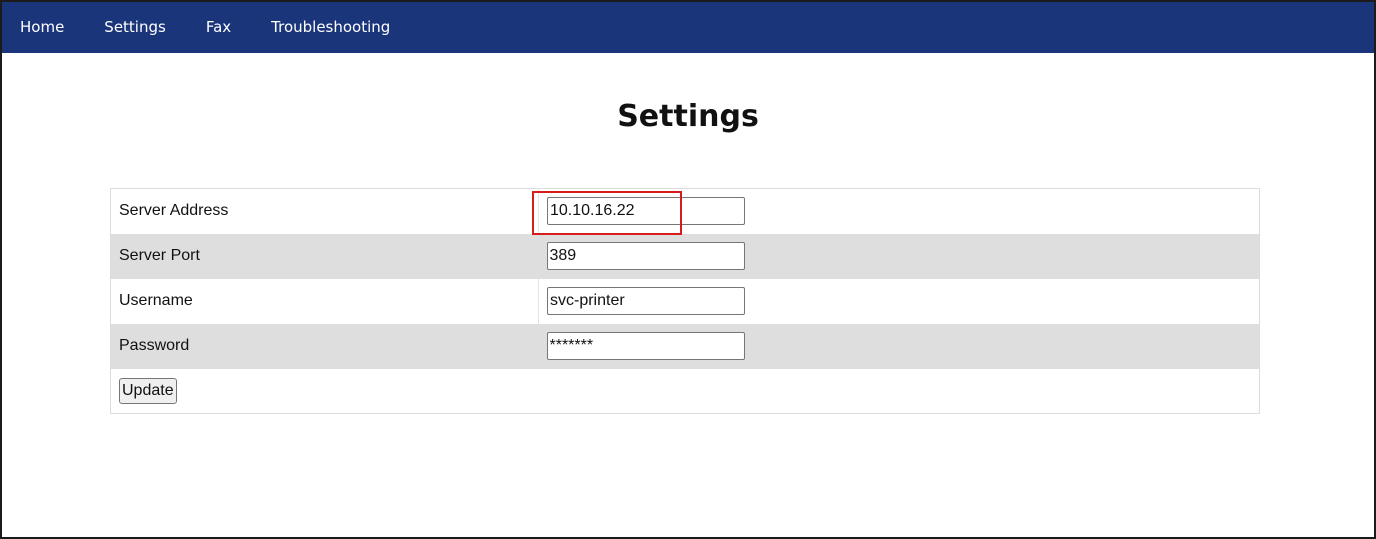  I want to click on password-cell, so click(899, 346).